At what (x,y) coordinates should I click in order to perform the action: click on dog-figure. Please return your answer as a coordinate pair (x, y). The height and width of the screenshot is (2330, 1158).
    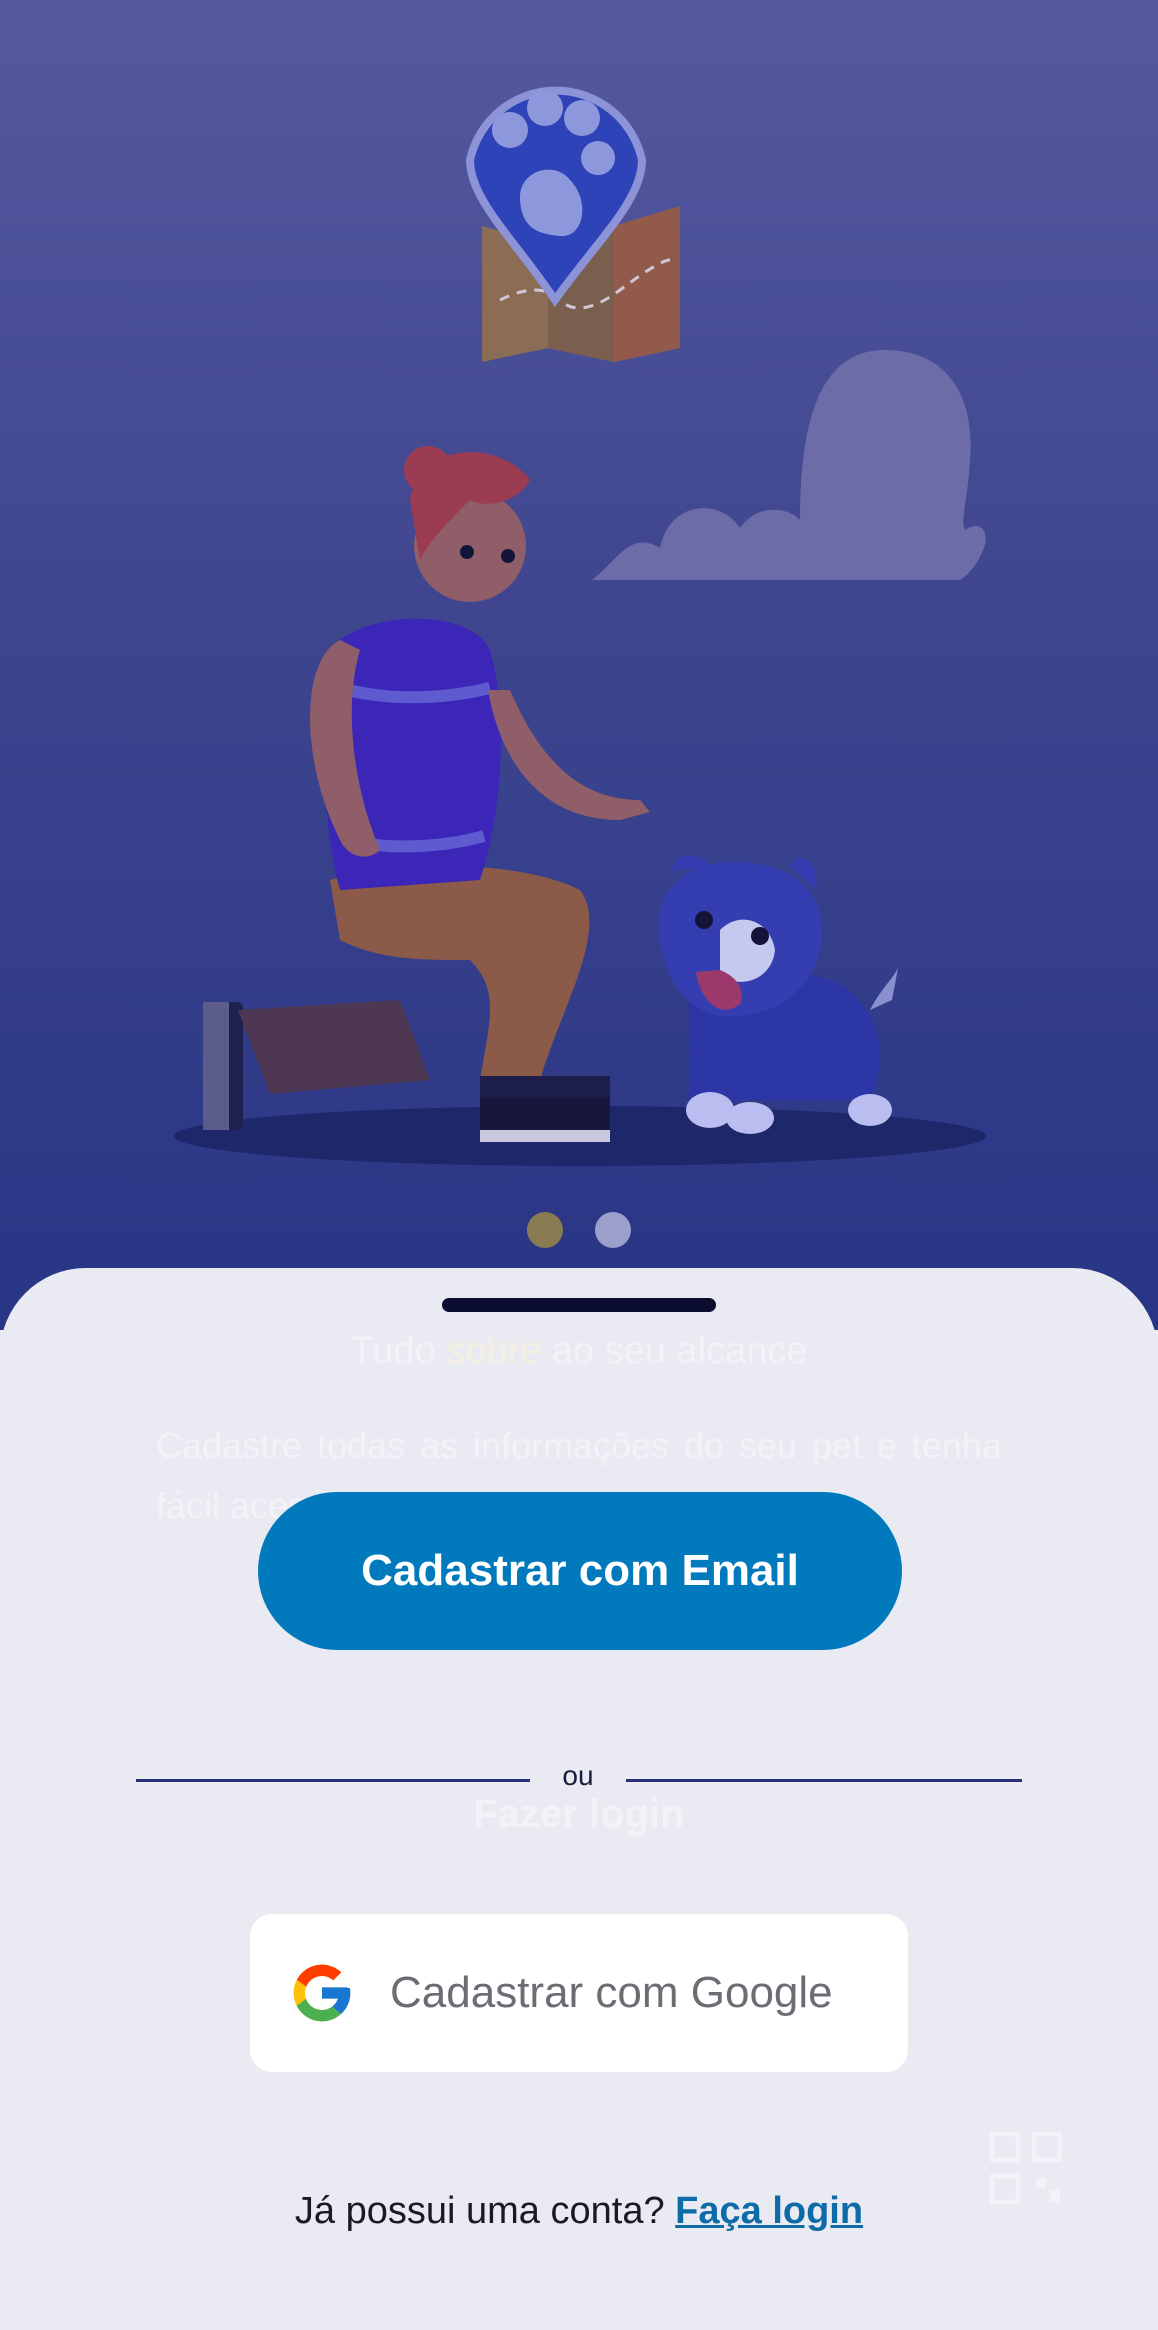
    Looking at the image, I should click on (778, 994).